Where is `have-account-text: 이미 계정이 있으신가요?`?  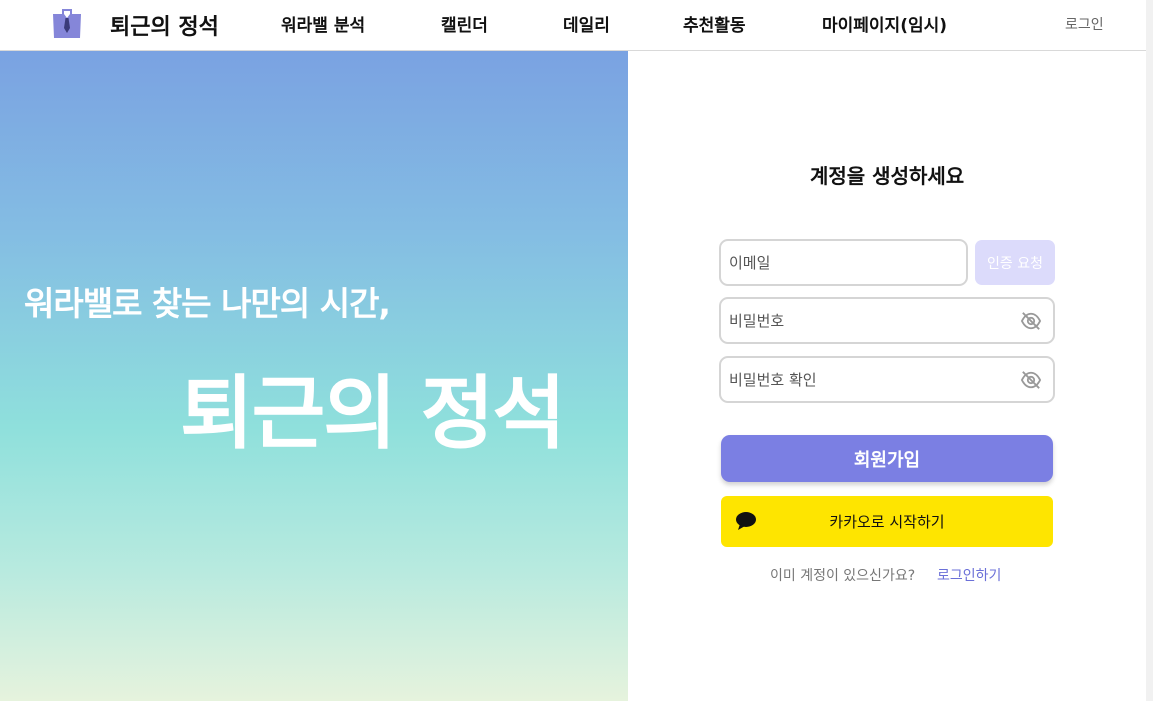 have-account-text: 이미 계정이 있으신가요? is located at coordinates (843, 576).